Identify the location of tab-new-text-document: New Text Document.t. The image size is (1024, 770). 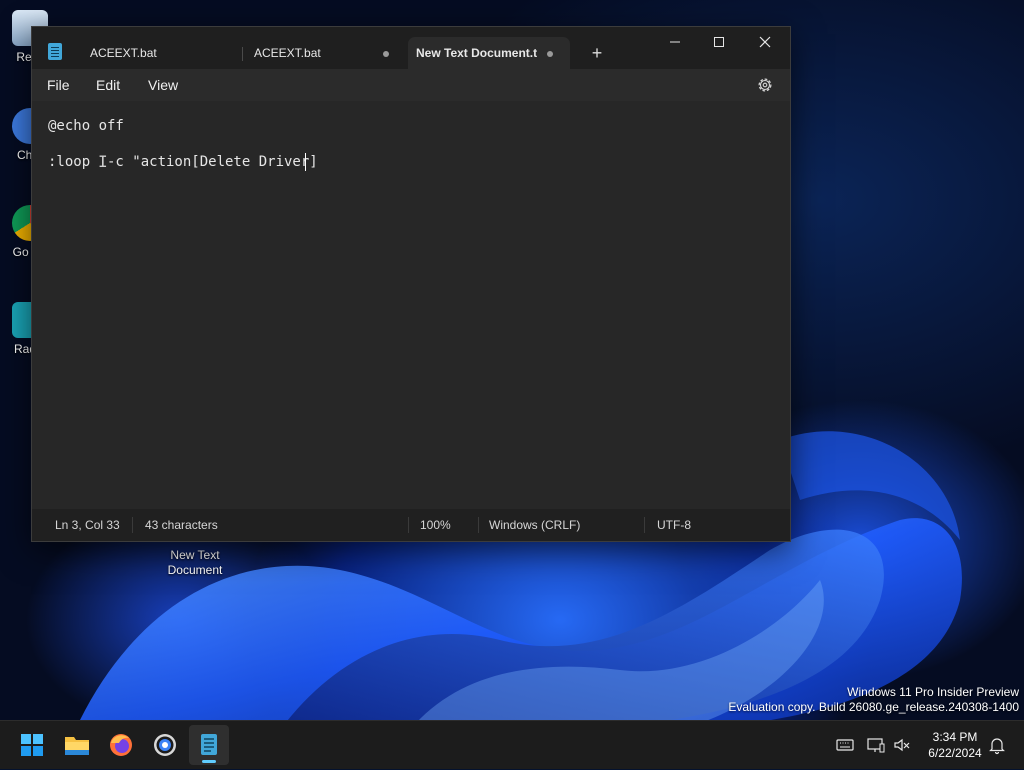
(489, 53).